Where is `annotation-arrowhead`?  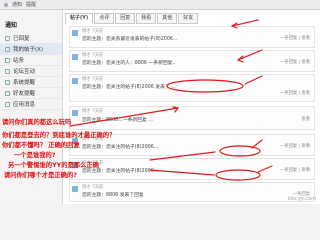 annotation-arrowhead is located at coordinates (175, 109).